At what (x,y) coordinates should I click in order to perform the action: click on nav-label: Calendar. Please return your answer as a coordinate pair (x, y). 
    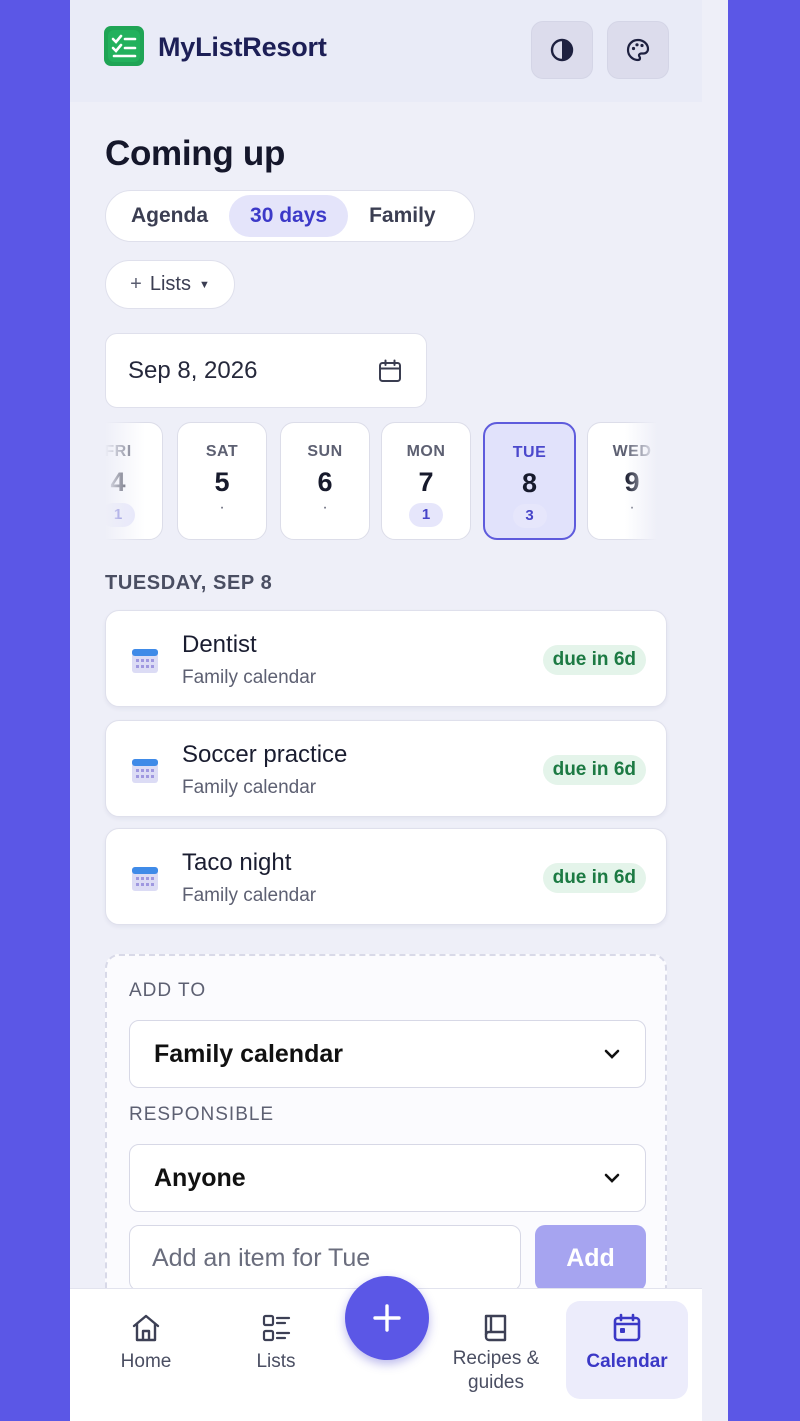
    Looking at the image, I should click on (627, 1361).